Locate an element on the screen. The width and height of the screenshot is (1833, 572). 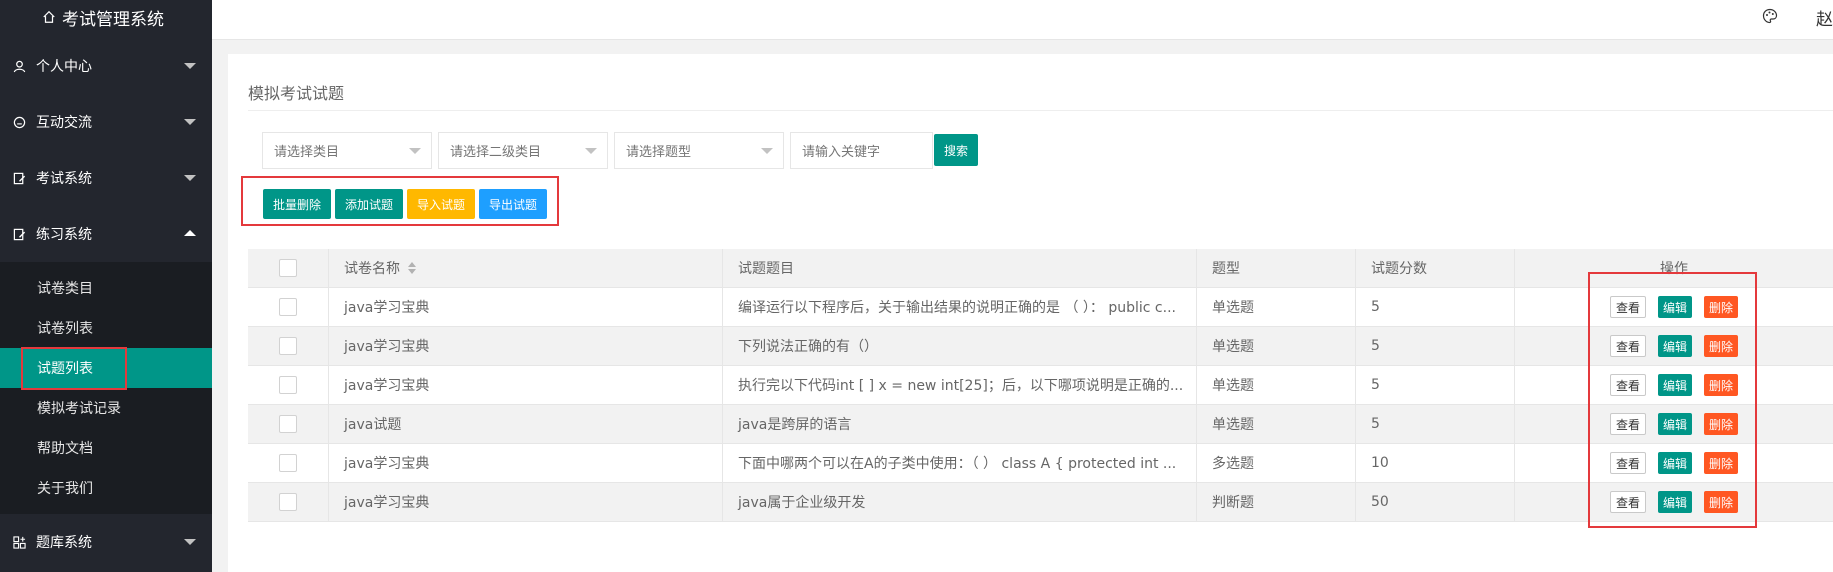
table-row: java试题 java是跨屏的语言 单选题 5 查看 编辑 删除 is located at coordinates (1040, 424).